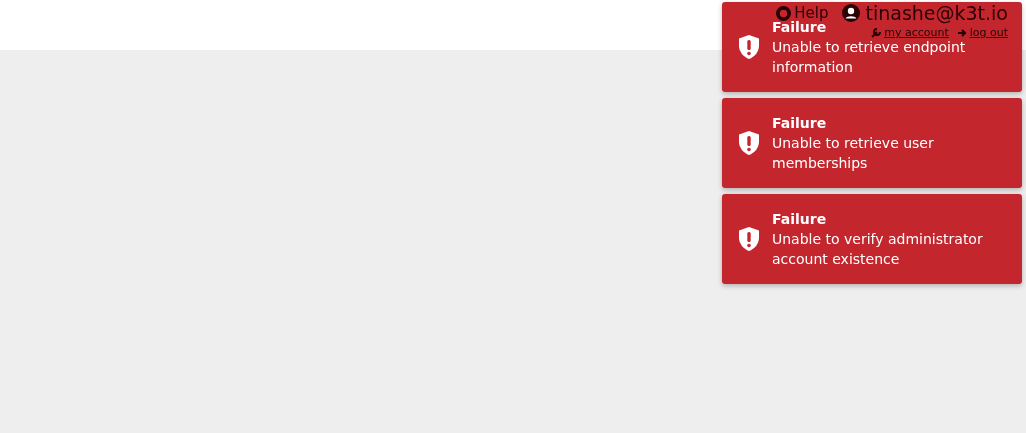 The height and width of the screenshot is (433, 1026). I want to click on toast-message: Unable to retrieve endpoint information, so click(869, 57).